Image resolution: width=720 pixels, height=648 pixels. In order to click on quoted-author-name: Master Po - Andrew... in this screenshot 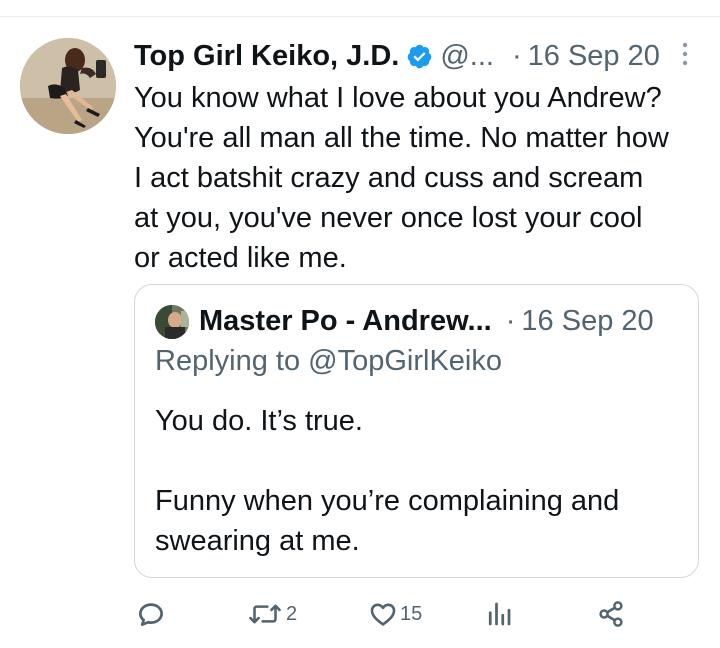, I will do `click(345, 321)`.